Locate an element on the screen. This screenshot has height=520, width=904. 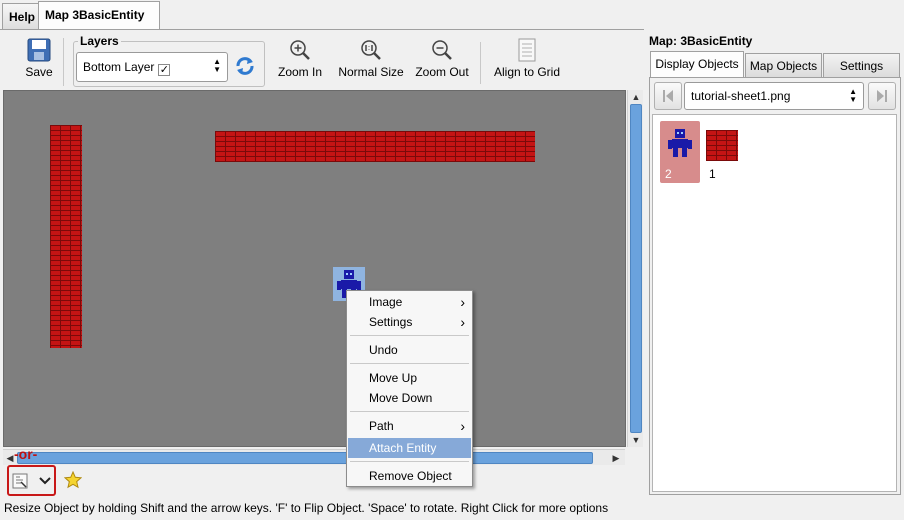
zoom-out-button: Zoom Out is located at coordinates (442, 58).